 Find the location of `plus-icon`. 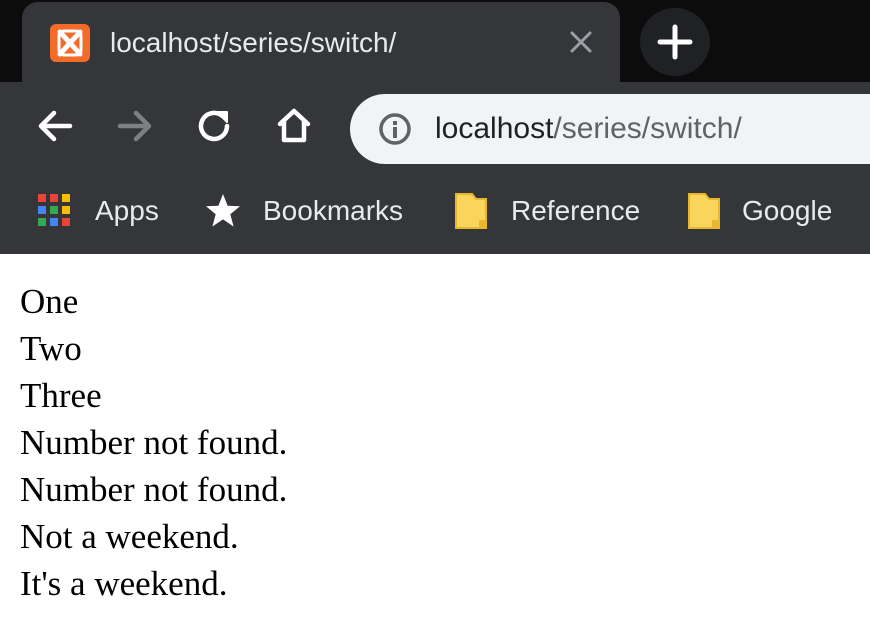

plus-icon is located at coordinates (675, 42).